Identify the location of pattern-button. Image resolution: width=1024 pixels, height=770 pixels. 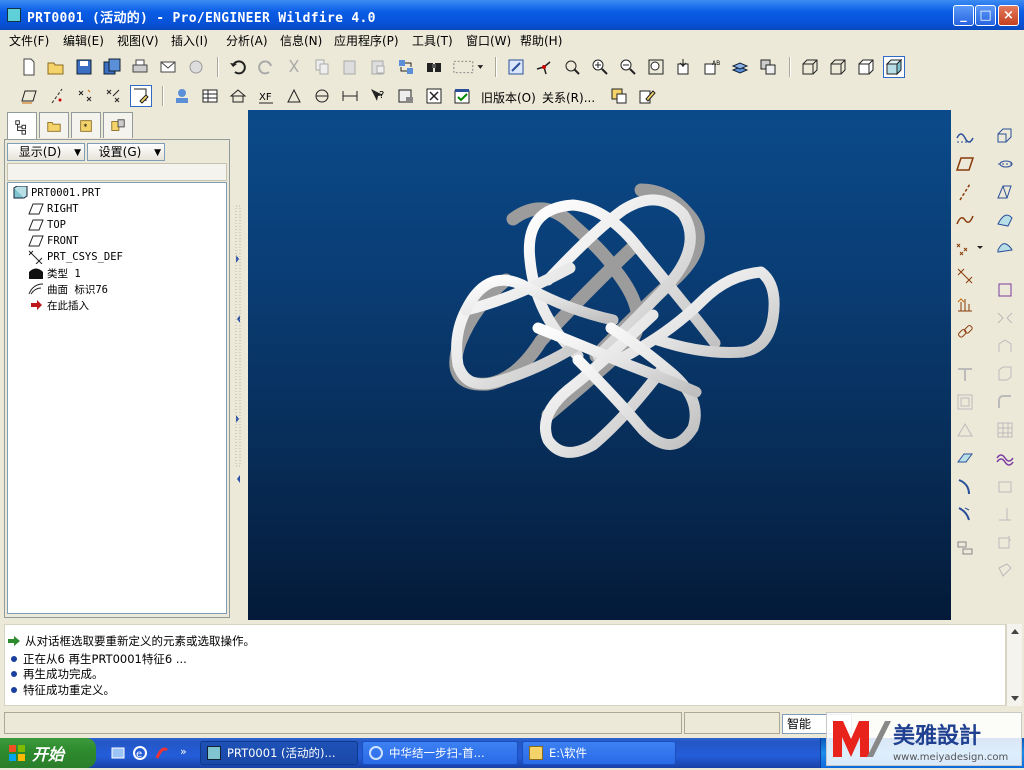
(1005, 430).